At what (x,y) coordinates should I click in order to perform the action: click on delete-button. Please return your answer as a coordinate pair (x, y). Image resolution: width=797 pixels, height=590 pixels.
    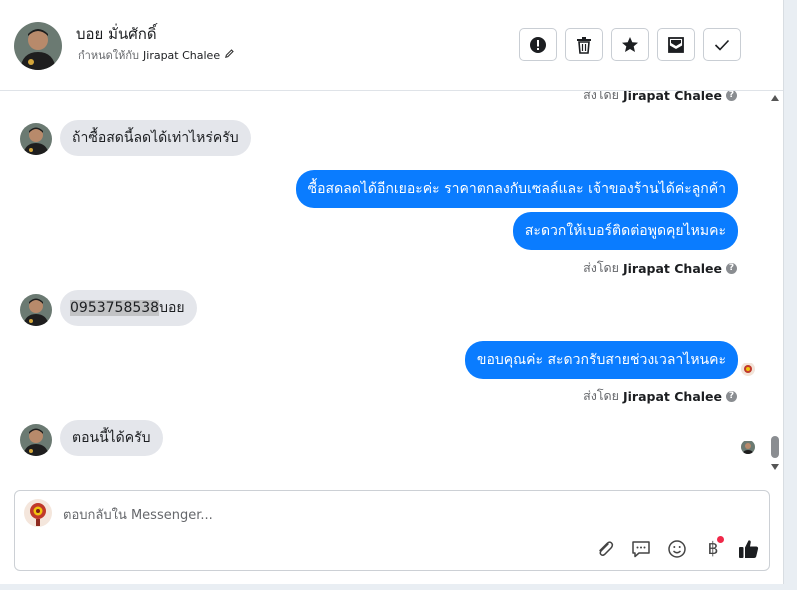
    Looking at the image, I should click on (584, 44).